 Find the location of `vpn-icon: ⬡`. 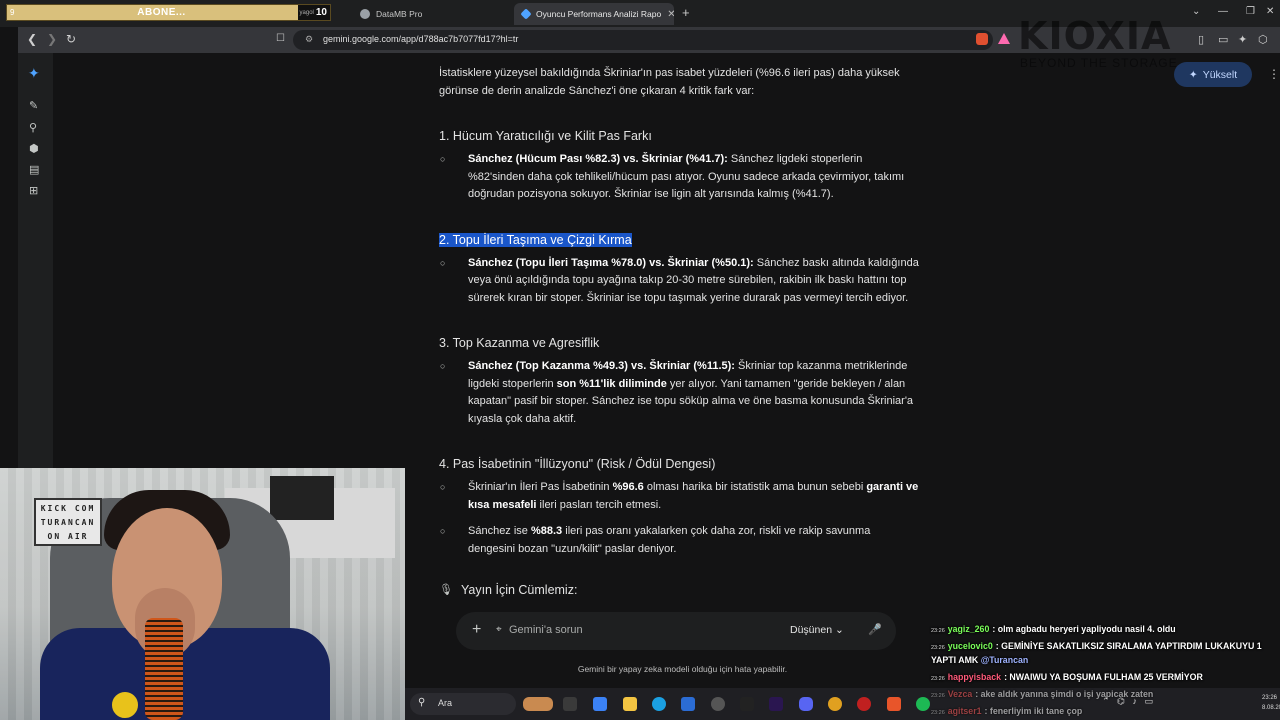

vpn-icon: ⬡ is located at coordinates (1263, 39).